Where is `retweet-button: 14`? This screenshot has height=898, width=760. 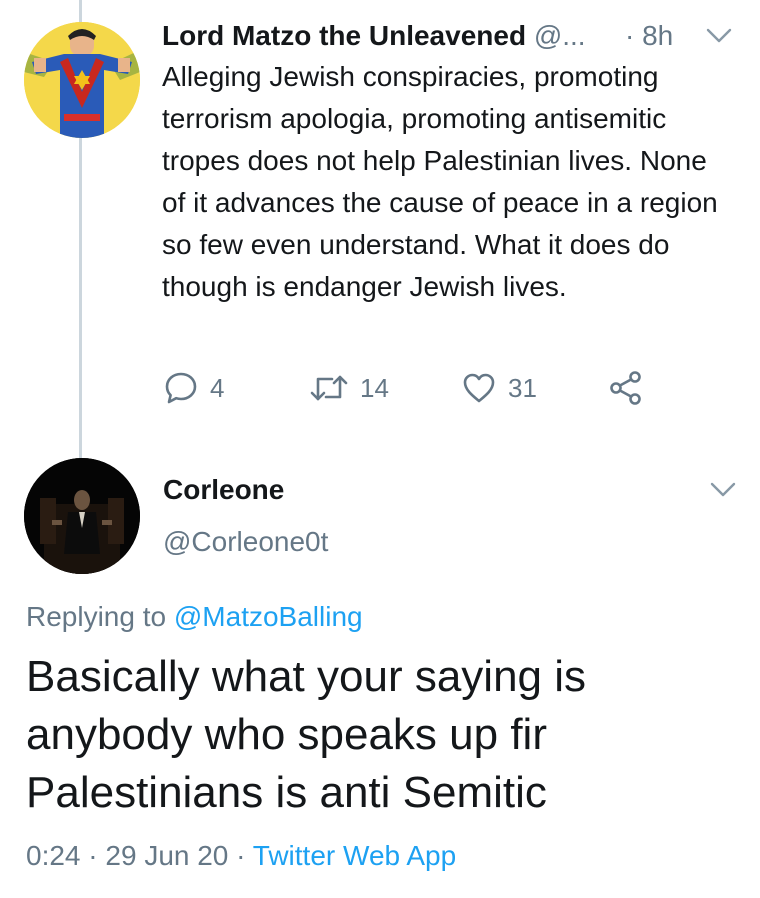 retweet-button: 14 is located at coordinates (349, 388).